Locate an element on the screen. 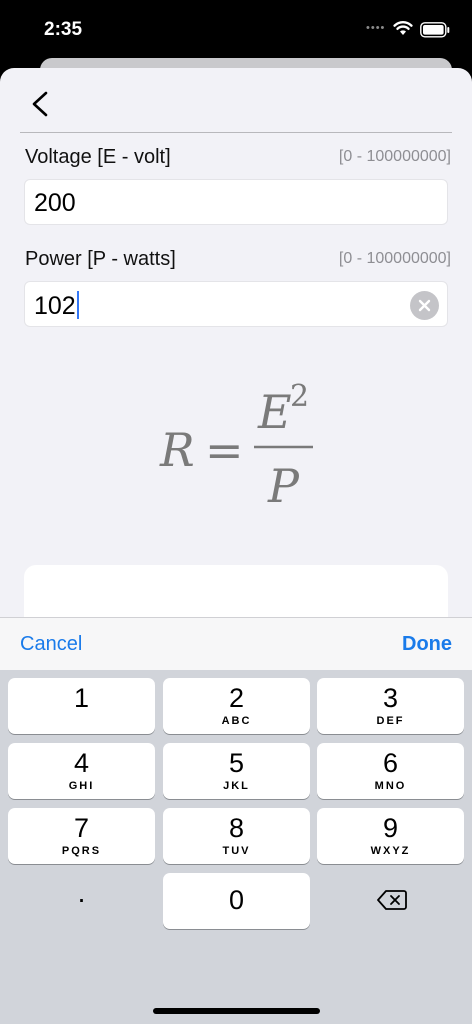 Image resolution: width=472 pixels, height=1024 pixels. key-0: 0 is located at coordinates (236, 901).